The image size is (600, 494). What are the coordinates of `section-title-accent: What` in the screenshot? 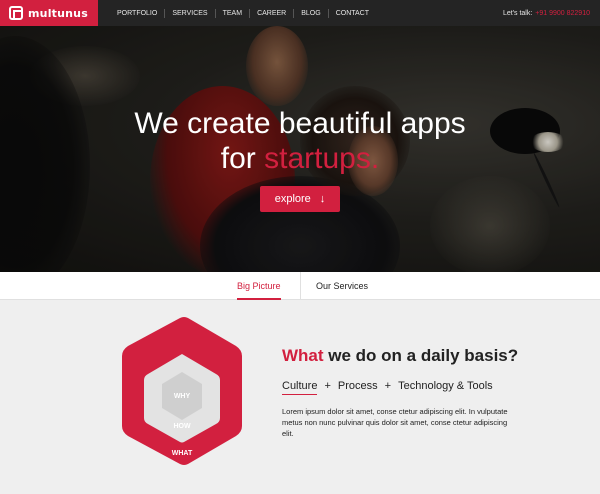 It's located at (303, 355).